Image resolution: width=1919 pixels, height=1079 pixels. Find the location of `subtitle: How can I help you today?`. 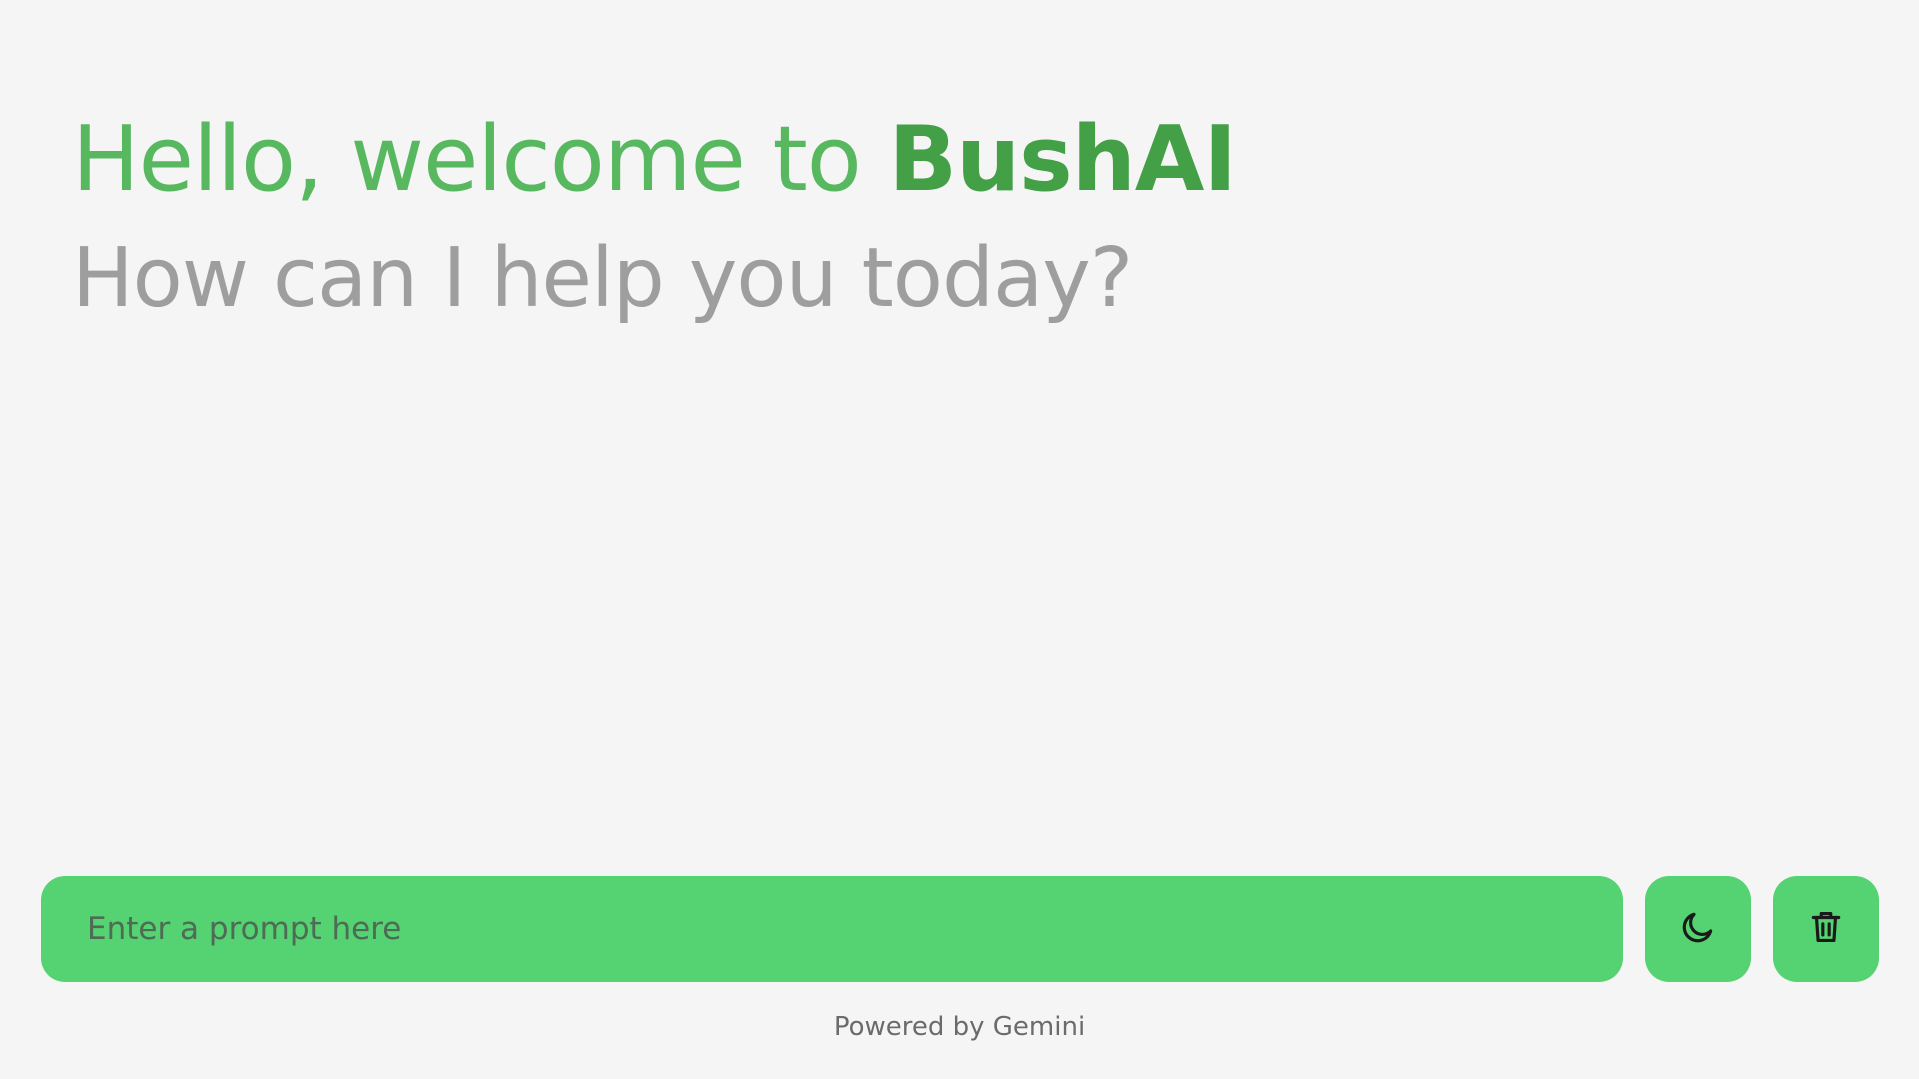

subtitle: How can I help you today? is located at coordinates (602, 278).